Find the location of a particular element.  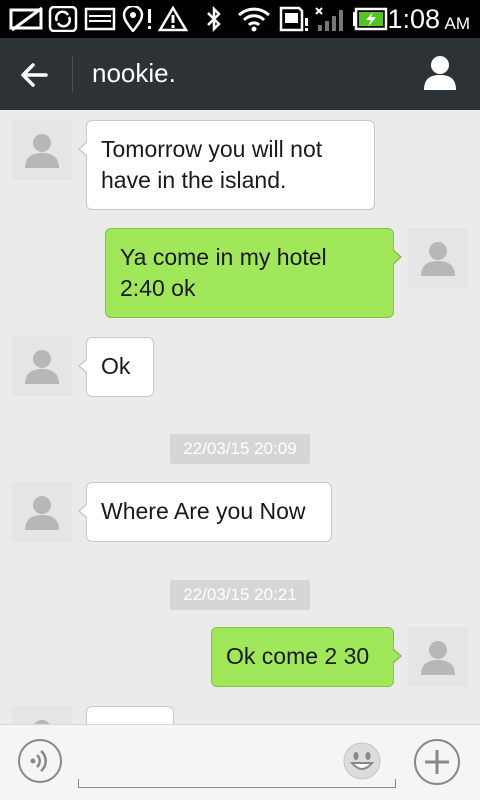

location-icon is located at coordinates (136, 19).